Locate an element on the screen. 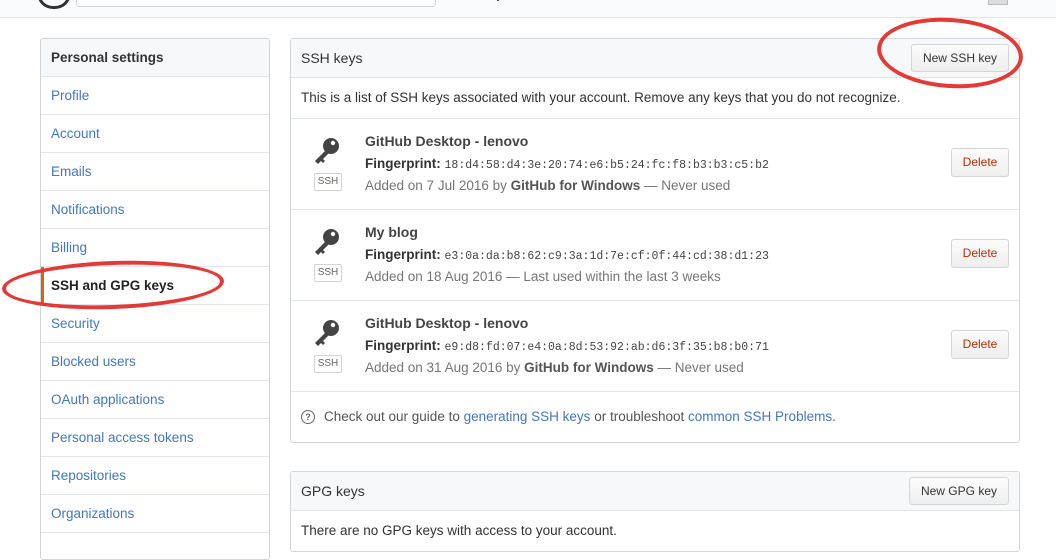 This screenshot has width=1056, height=560. ssh-keys-title: SSH keys is located at coordinates (332, 58).